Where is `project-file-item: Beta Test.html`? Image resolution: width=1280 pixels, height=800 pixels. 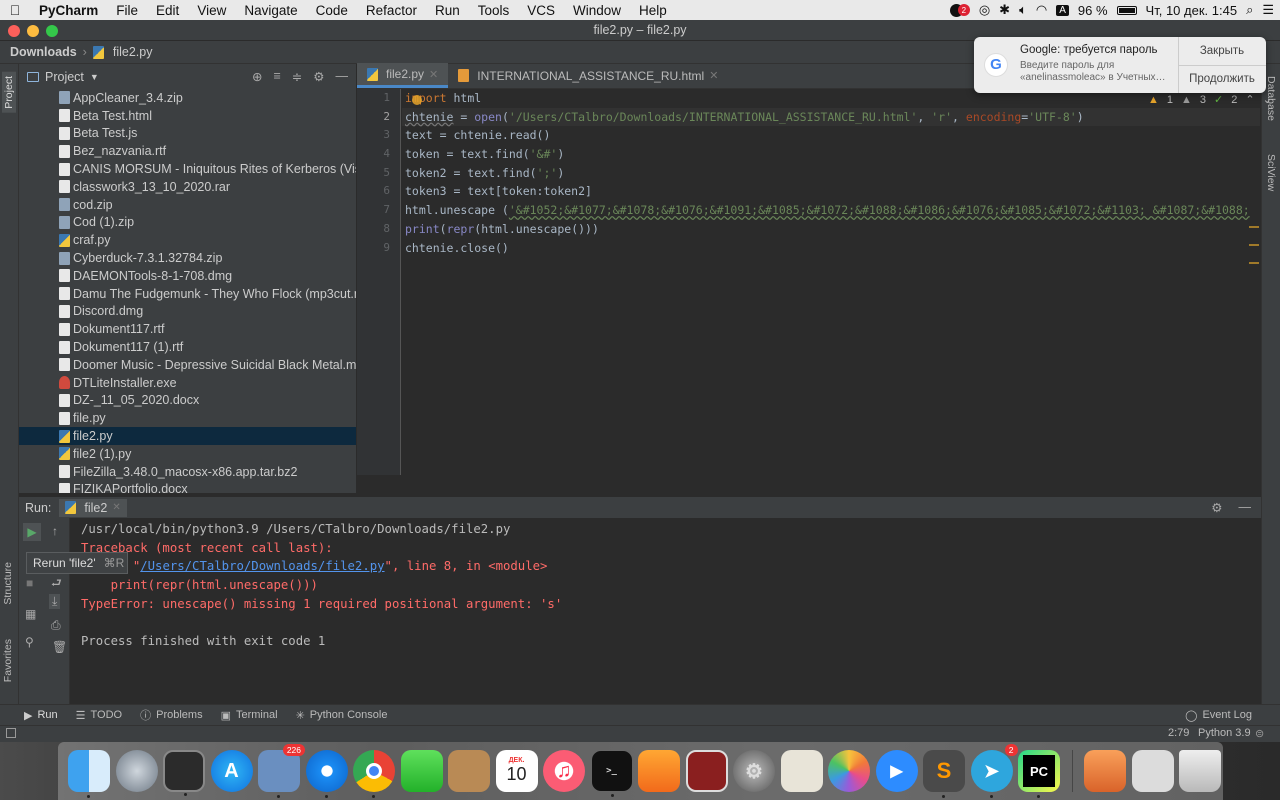
project-file-item: Beta Test.html is located at coordinates (187, 116).